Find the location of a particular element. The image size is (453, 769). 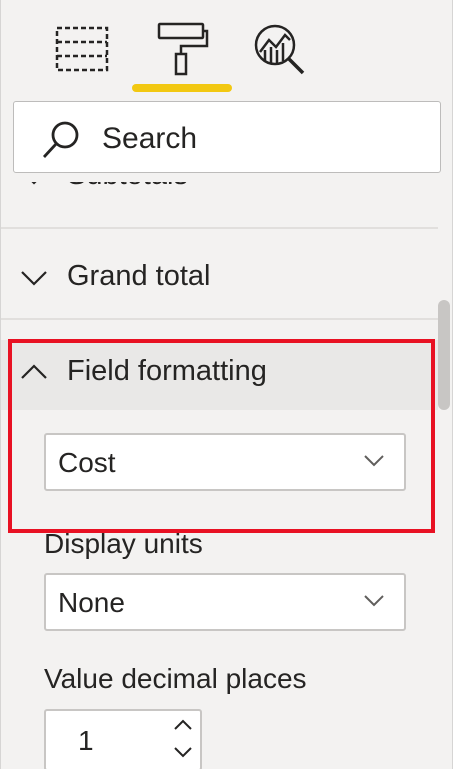

tab-fields is located at coordinates (82, 49).